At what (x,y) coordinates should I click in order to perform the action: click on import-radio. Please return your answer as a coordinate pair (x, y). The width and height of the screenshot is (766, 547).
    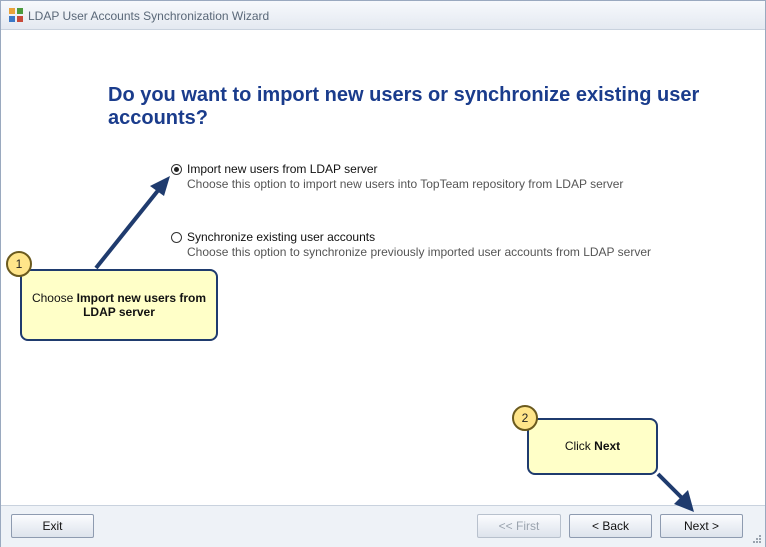
    Looking at the image, I should click on (176, 169).